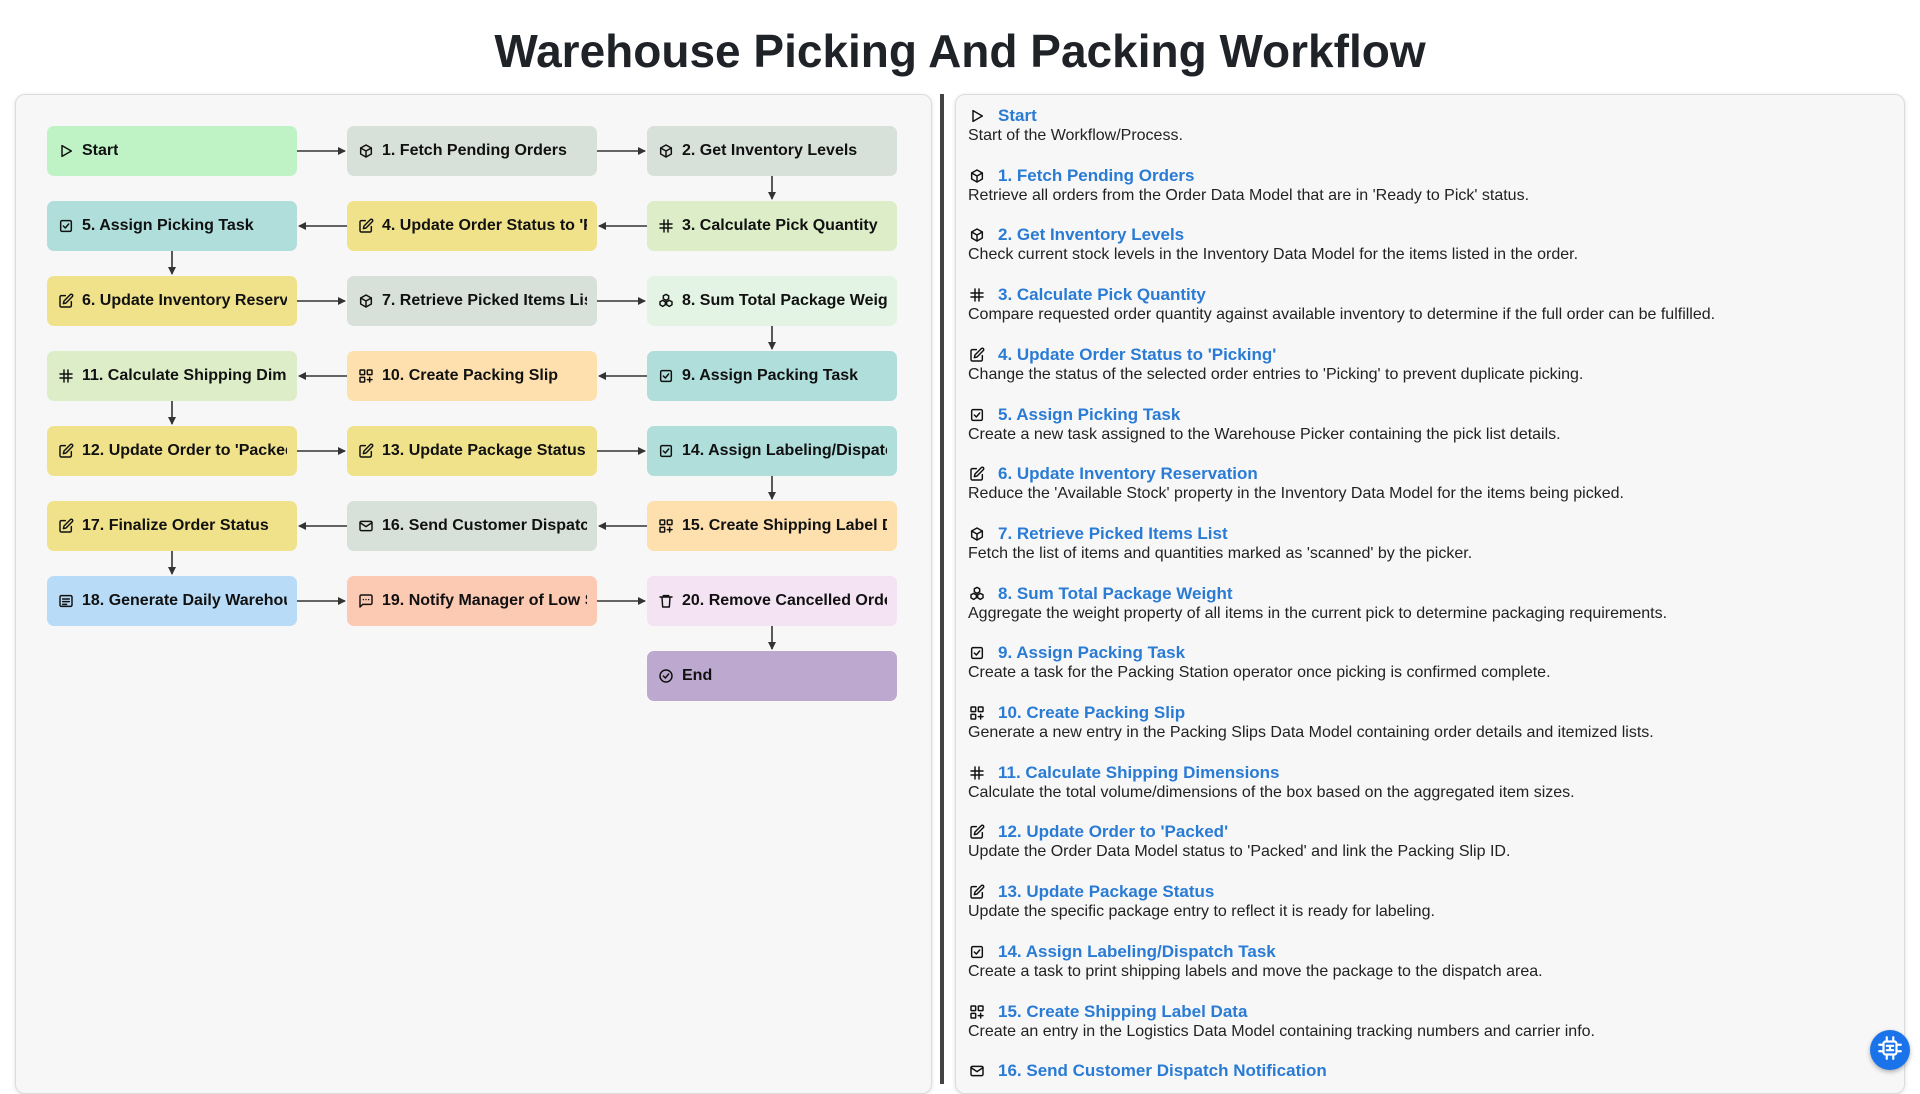 The height and width of the screenshot is (1094, 1920). I want to click on flow-node: 12. Update Order to 'Packed', so click(172, 451).